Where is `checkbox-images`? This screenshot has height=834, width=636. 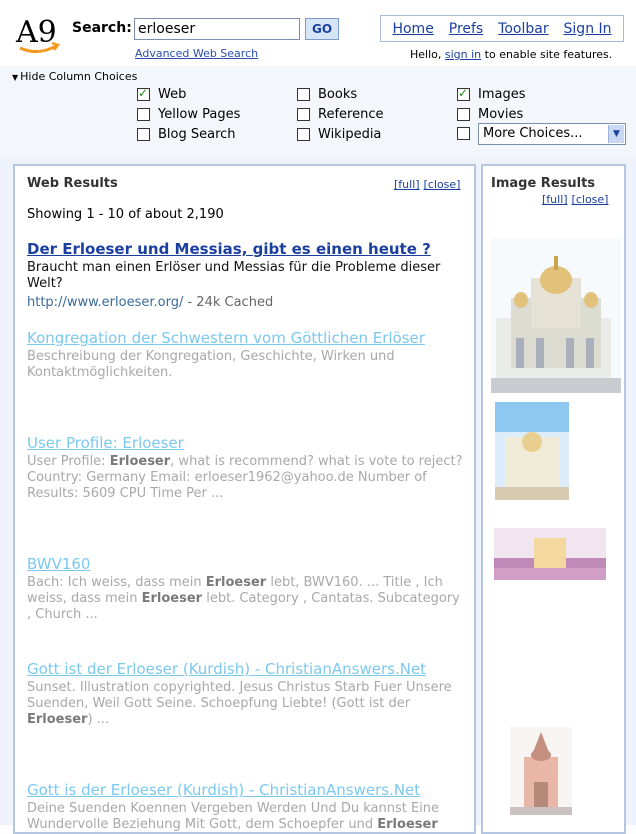
checkbox-images is located at coordinates (463, 93).